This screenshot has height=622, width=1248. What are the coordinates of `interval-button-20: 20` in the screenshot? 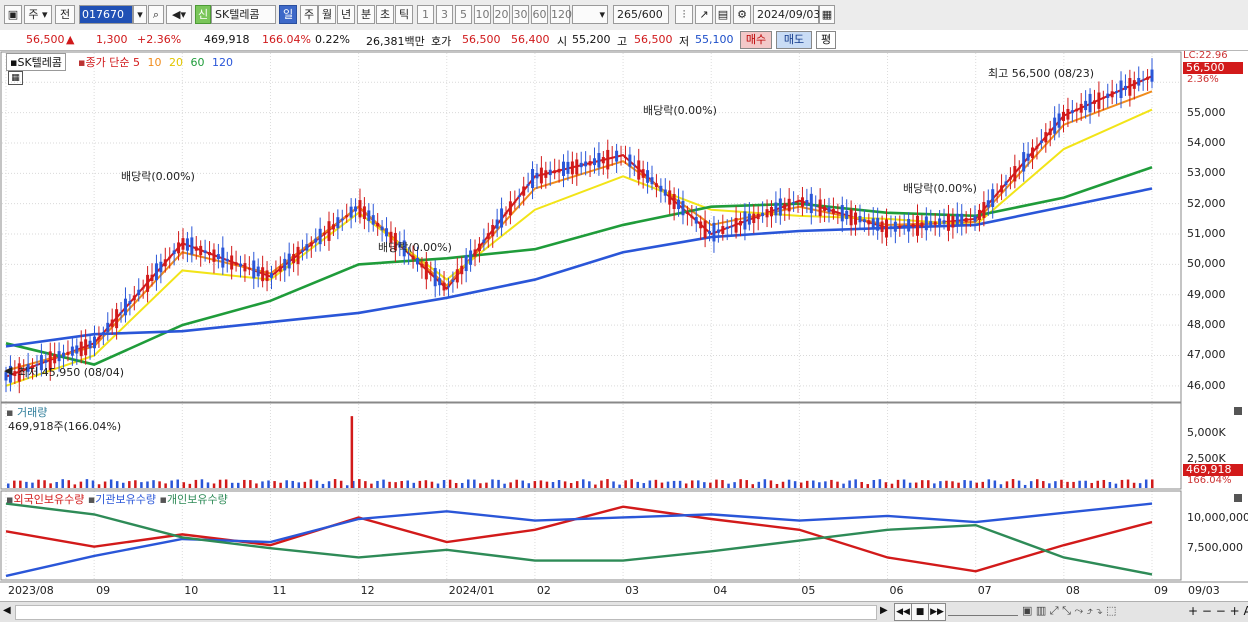 It's located at (501, 14).